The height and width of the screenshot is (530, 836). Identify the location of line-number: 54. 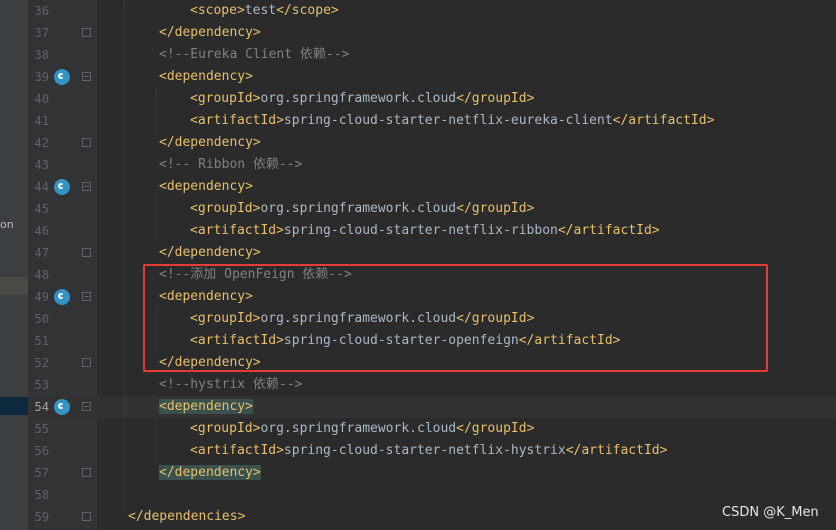
(39, 407).